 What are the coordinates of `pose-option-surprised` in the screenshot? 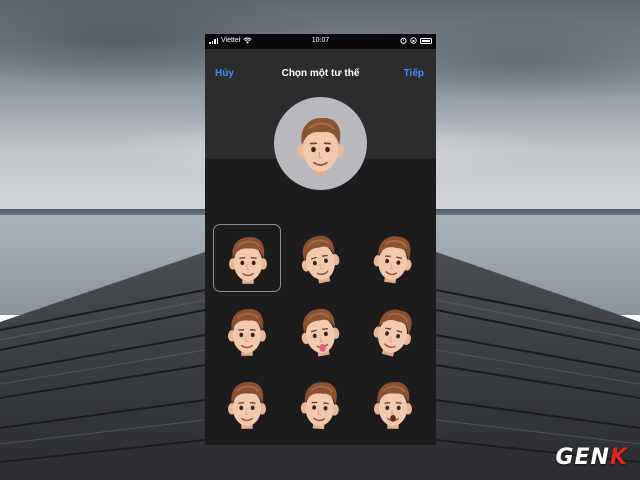 It's located at (393, 404).